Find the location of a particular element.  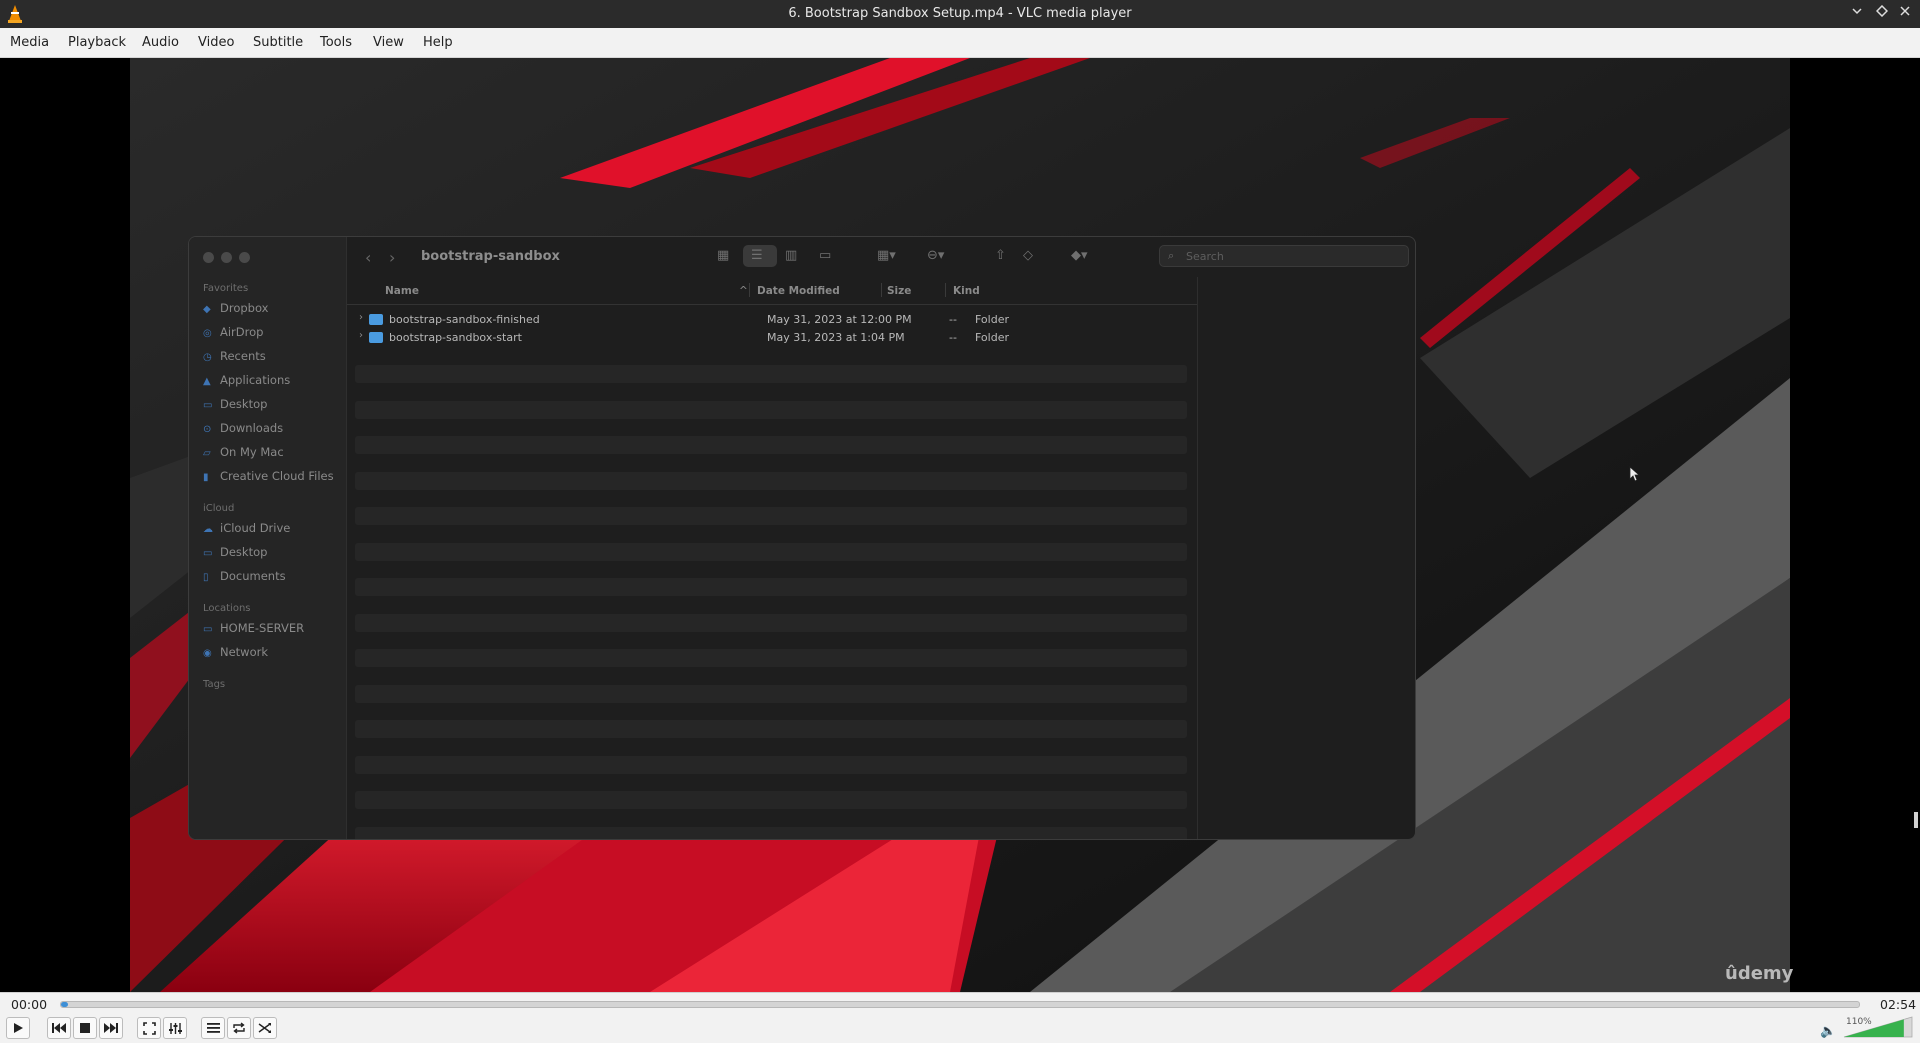

edge-marker is located at coordinates (1916, 820).